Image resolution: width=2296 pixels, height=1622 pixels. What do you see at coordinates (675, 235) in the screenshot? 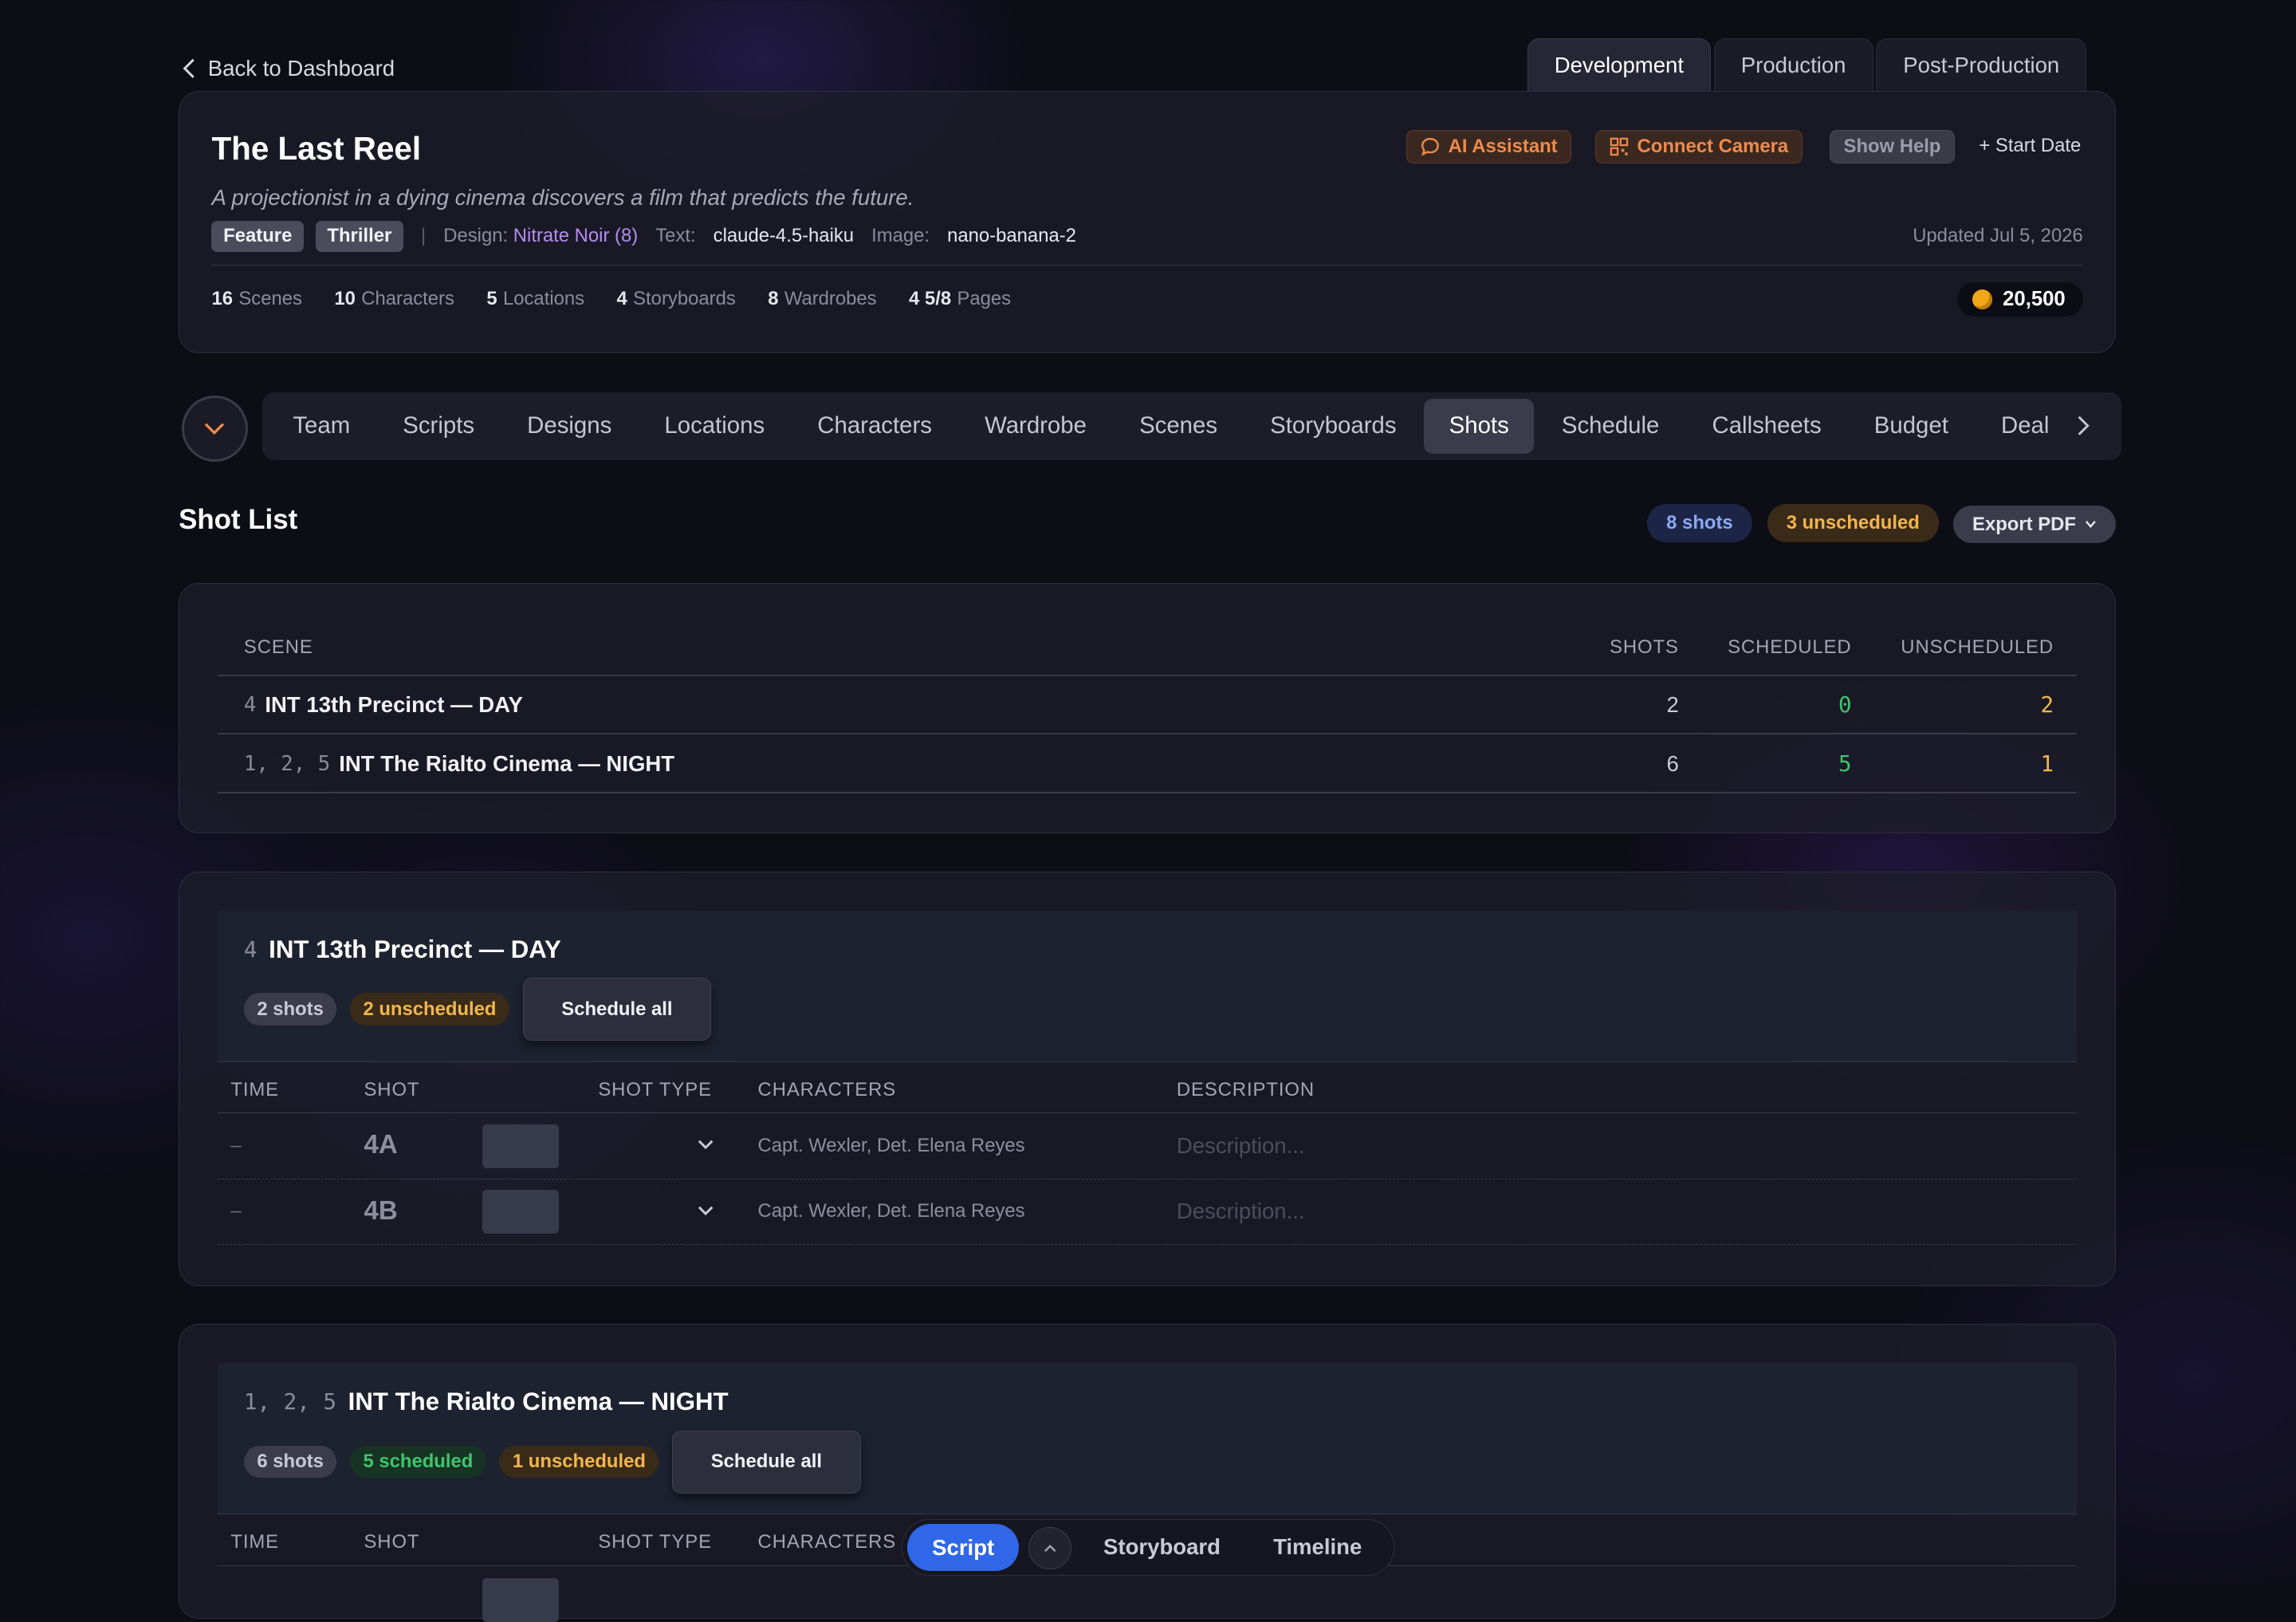
I see `text-model-label: Text:` at bounding box center [675, 235].